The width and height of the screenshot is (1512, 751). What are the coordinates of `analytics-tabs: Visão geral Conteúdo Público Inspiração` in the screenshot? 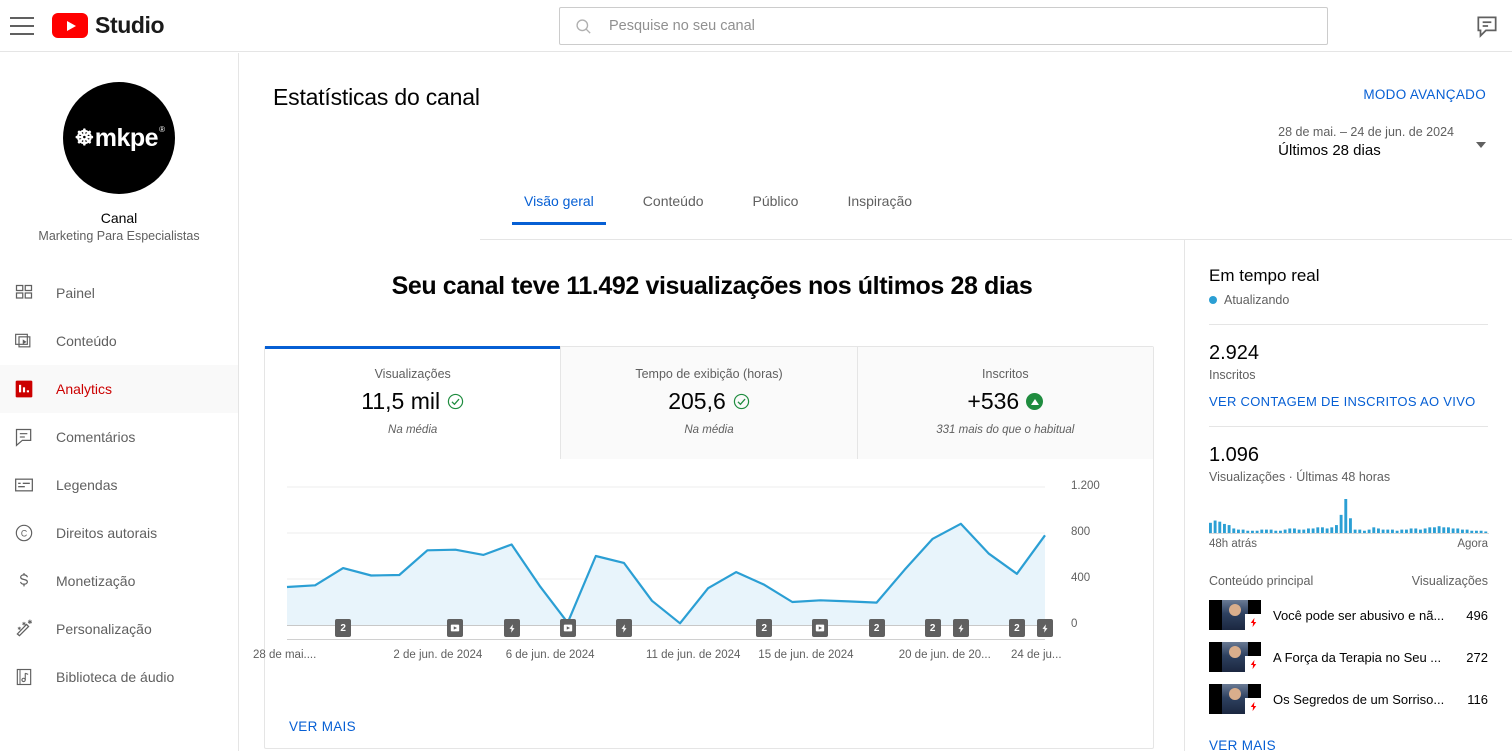 It's located at (730, 209).